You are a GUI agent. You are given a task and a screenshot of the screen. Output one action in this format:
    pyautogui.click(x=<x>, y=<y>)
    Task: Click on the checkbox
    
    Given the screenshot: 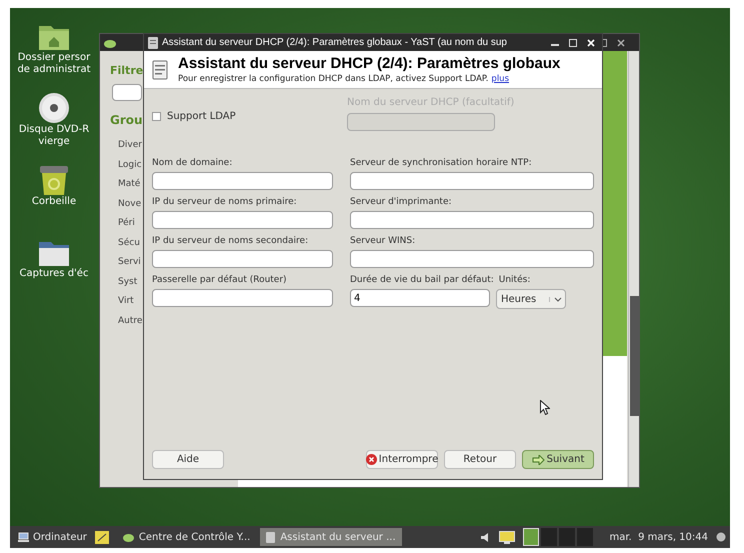 What is the action you would take?
    pyautogui.click(x=156, y=116)
    